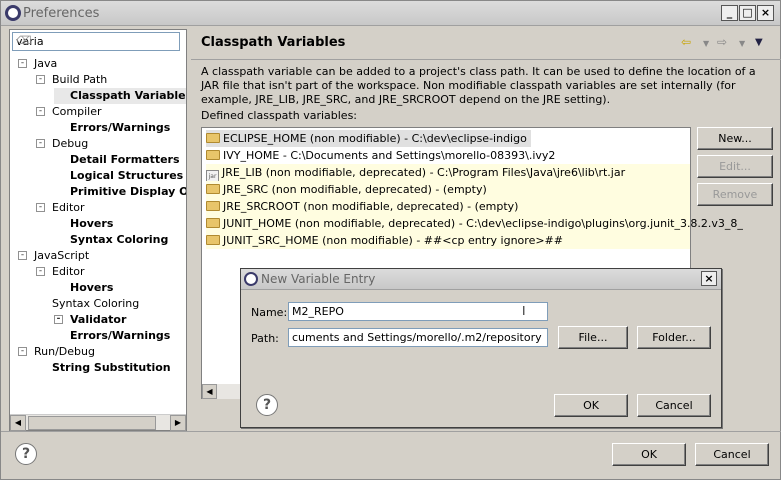  Describe the element at coordinates (46, 63) in the screenshot. I see `tree-item-label: Java` at that location.